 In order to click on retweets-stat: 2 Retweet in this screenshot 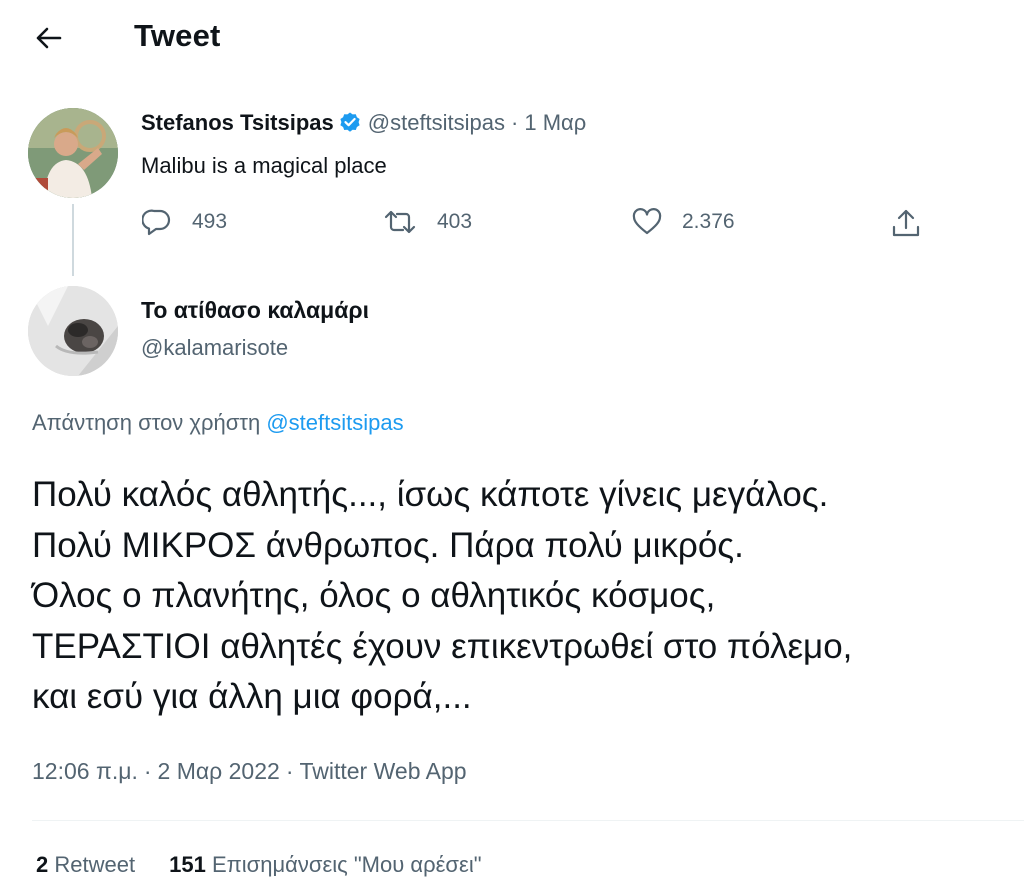, I will do `click(85, 864)`.